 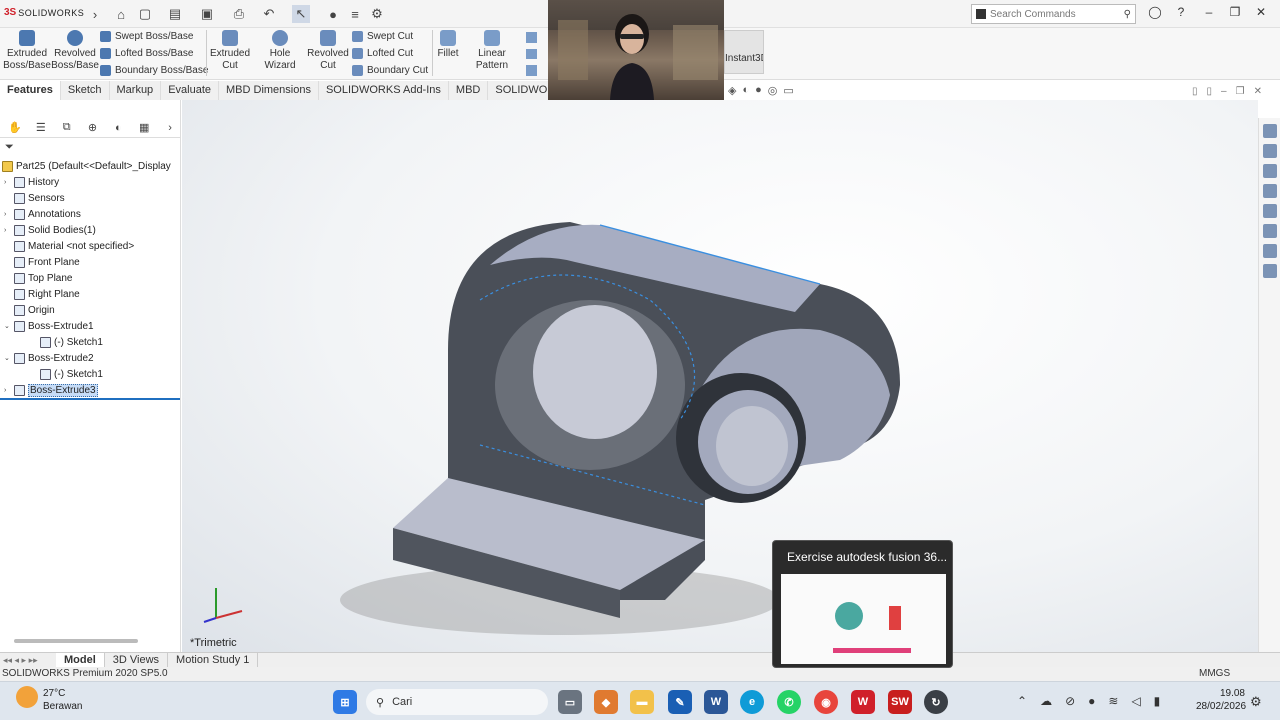 What do you see at coordinates (680, 702) in the screenshot?
I see `notes-app-icon: ✎` at bounding box center [680, 702].